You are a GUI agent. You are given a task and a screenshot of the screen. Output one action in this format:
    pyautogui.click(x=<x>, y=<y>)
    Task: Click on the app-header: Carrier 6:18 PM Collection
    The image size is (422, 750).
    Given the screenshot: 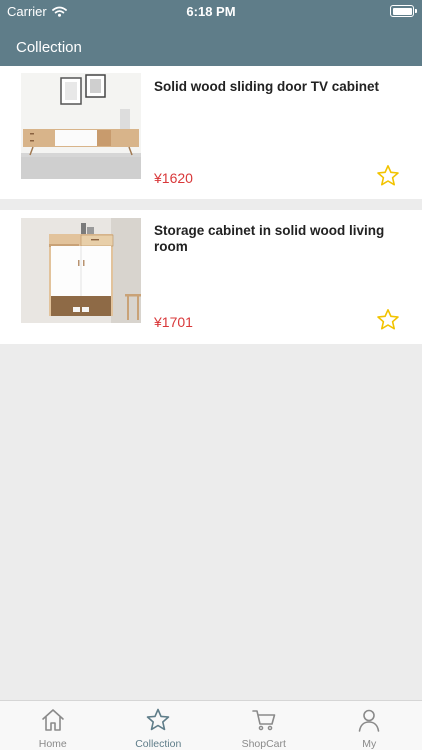 What is the action you would take?
    pyautogui.click(x=211, y=33)
    